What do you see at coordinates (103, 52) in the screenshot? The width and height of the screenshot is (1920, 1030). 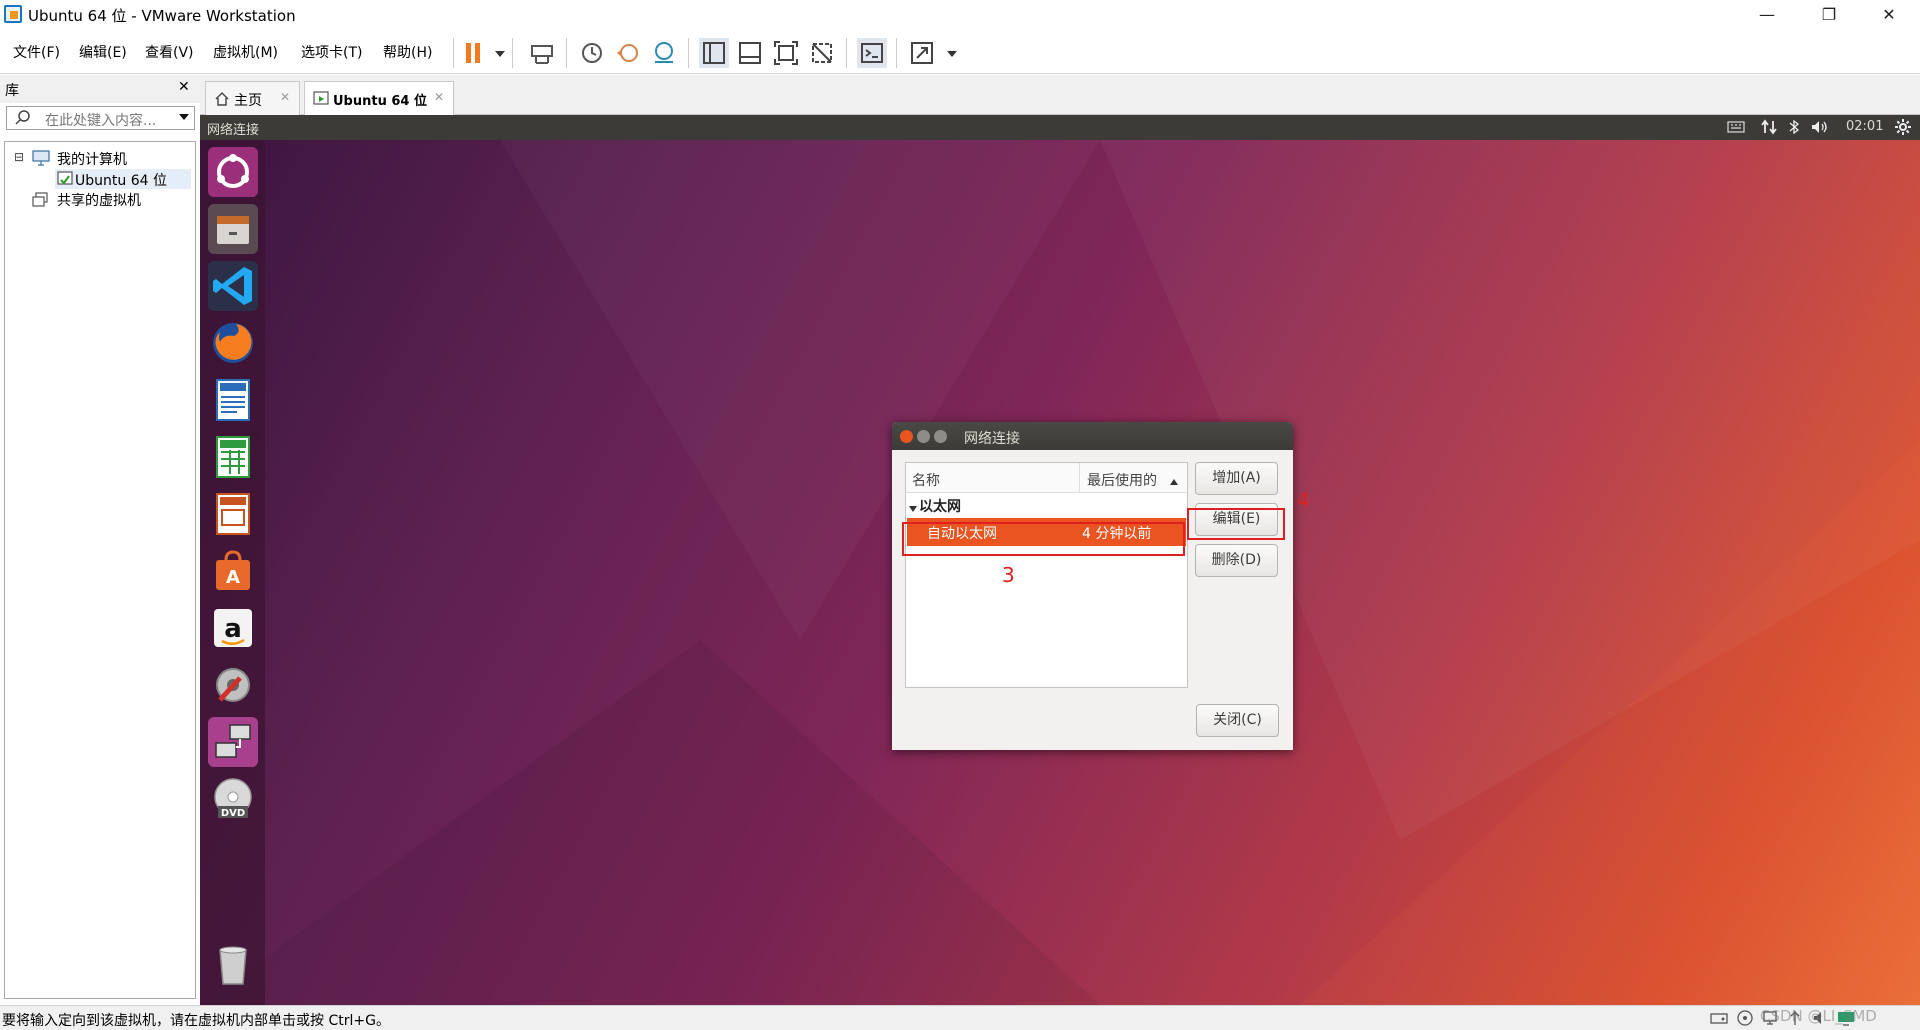 I see `menu-edit: 编辑(E)` at bounding box center [103, 52].